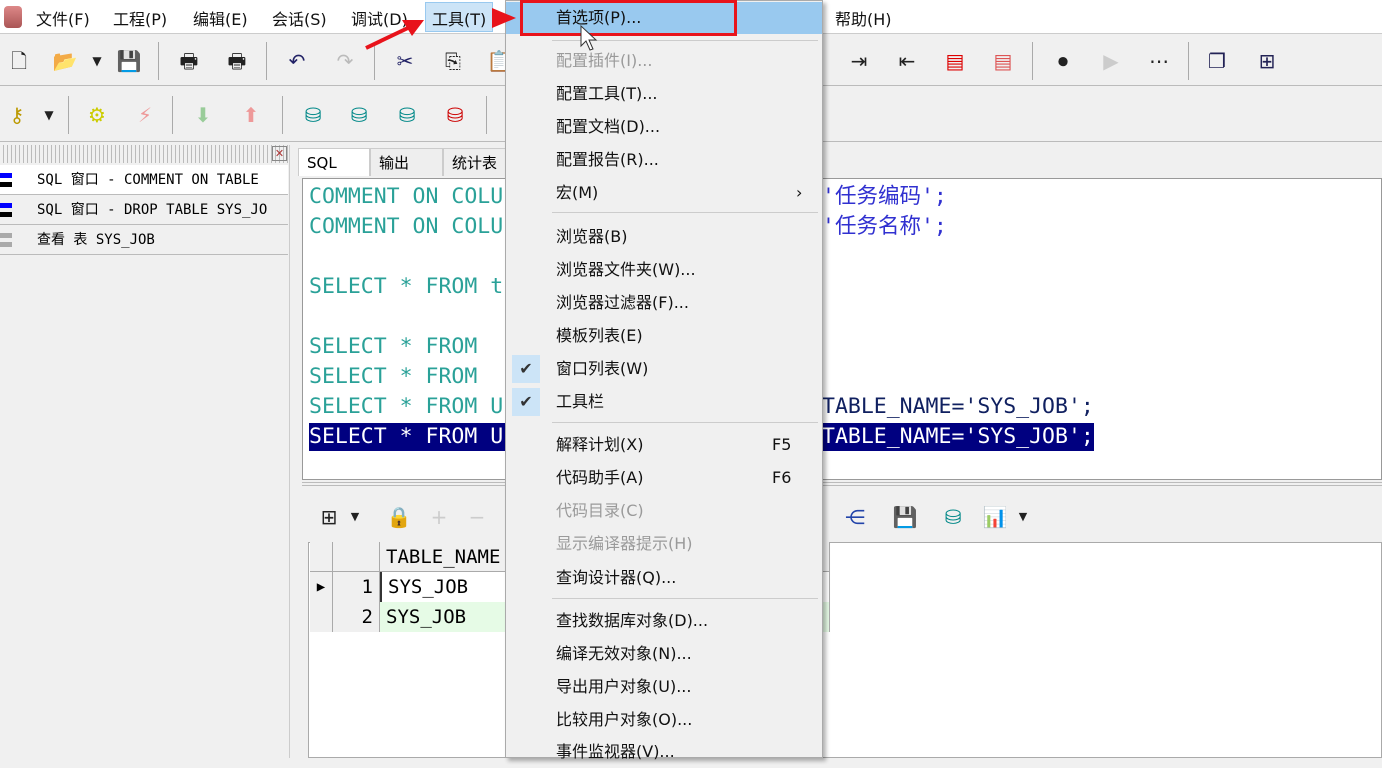 Image resolution: width=1382 pixels, height=768 pixels. I want to click on menu-item: 工具栏 ✔, so click(664, 402).